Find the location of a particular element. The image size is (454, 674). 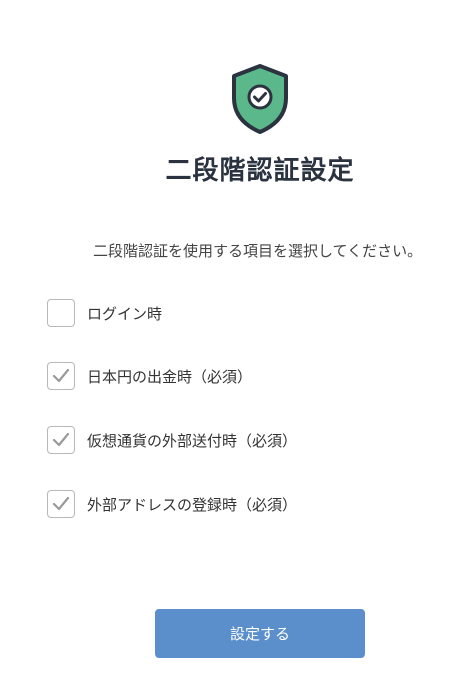

option-crypto-send: 仮想通貨の外部送付時（必須） is located at coordinates (172, 440).